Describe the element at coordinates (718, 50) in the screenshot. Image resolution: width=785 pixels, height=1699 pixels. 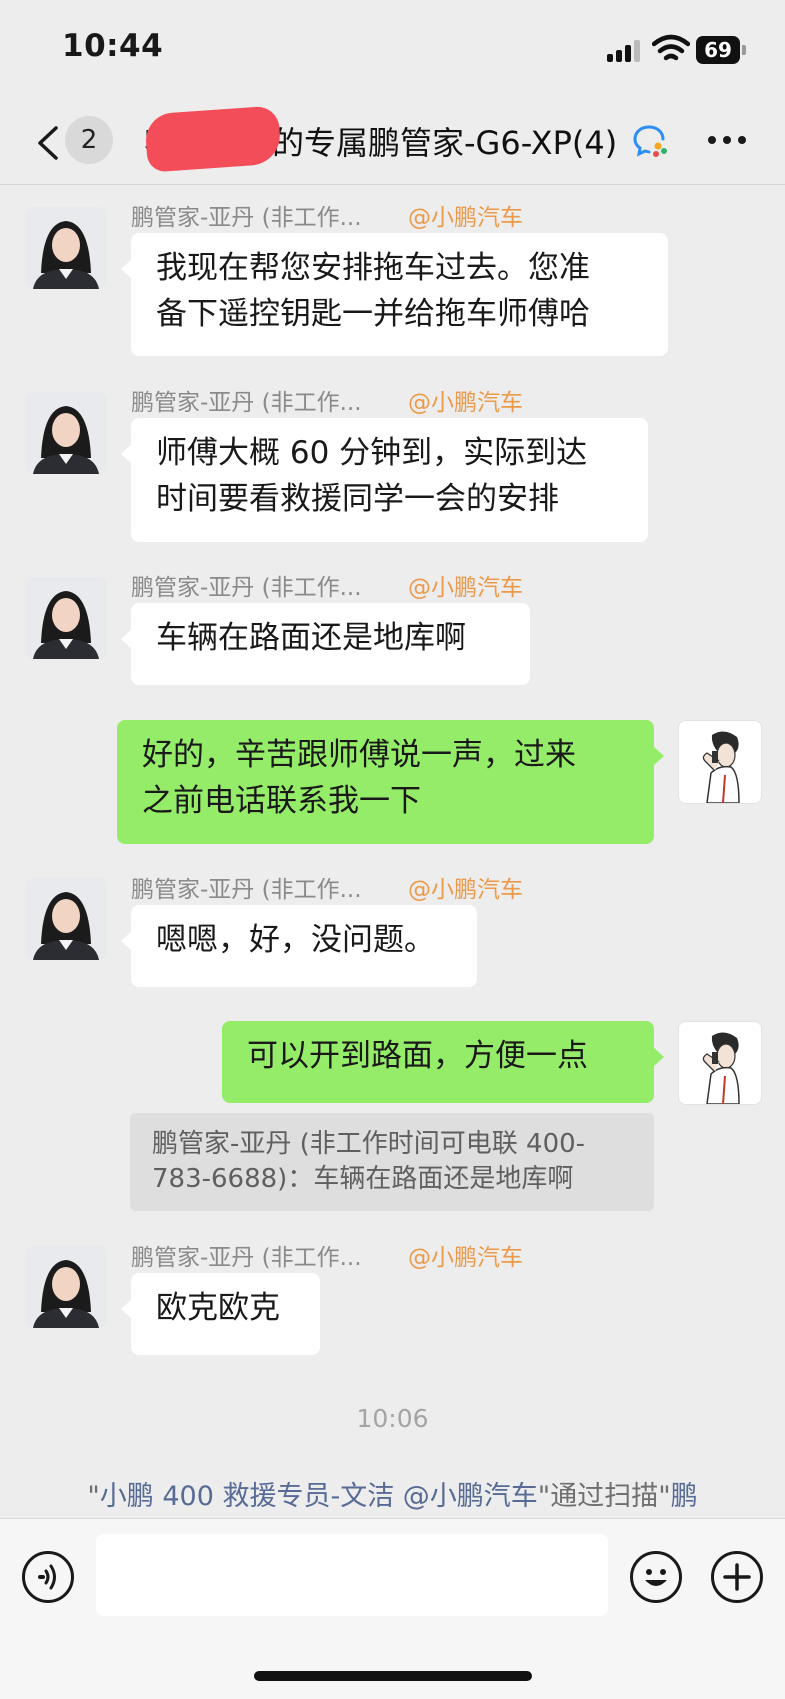
I see `battery-level: 69` at that location.